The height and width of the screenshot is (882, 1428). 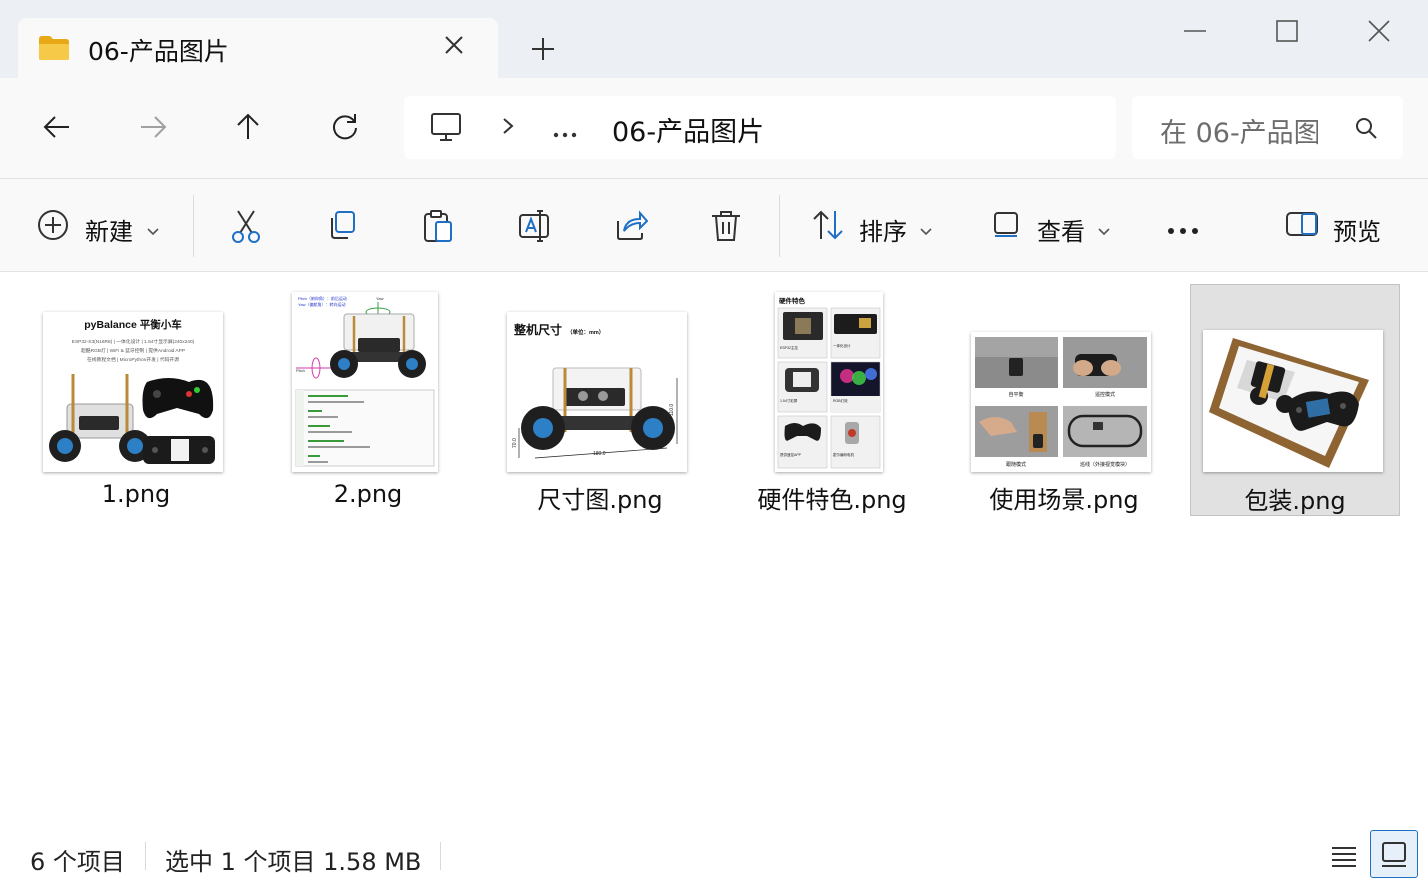 I want to click on sort-button: 排序, so click(x=883, y=229).